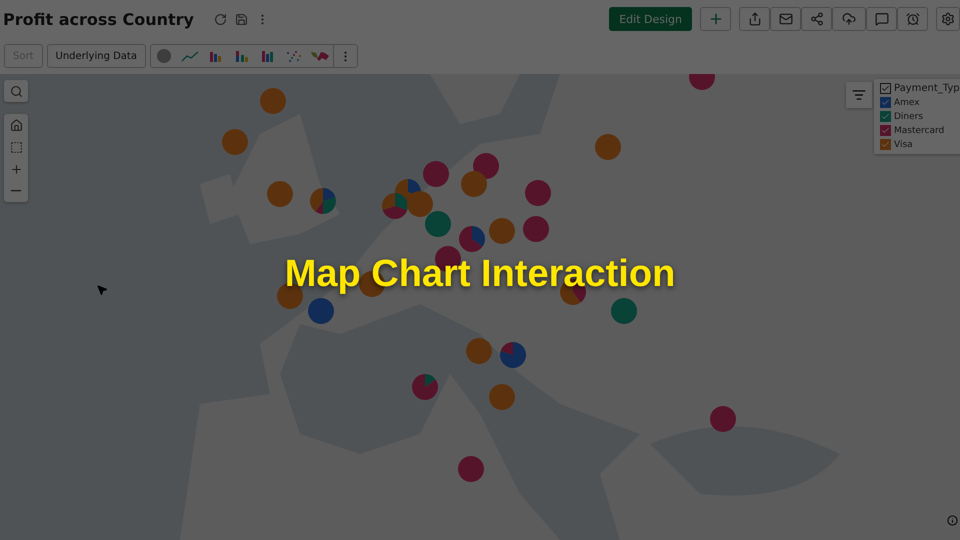  I want to click on upload-icon, so click(755, 19).